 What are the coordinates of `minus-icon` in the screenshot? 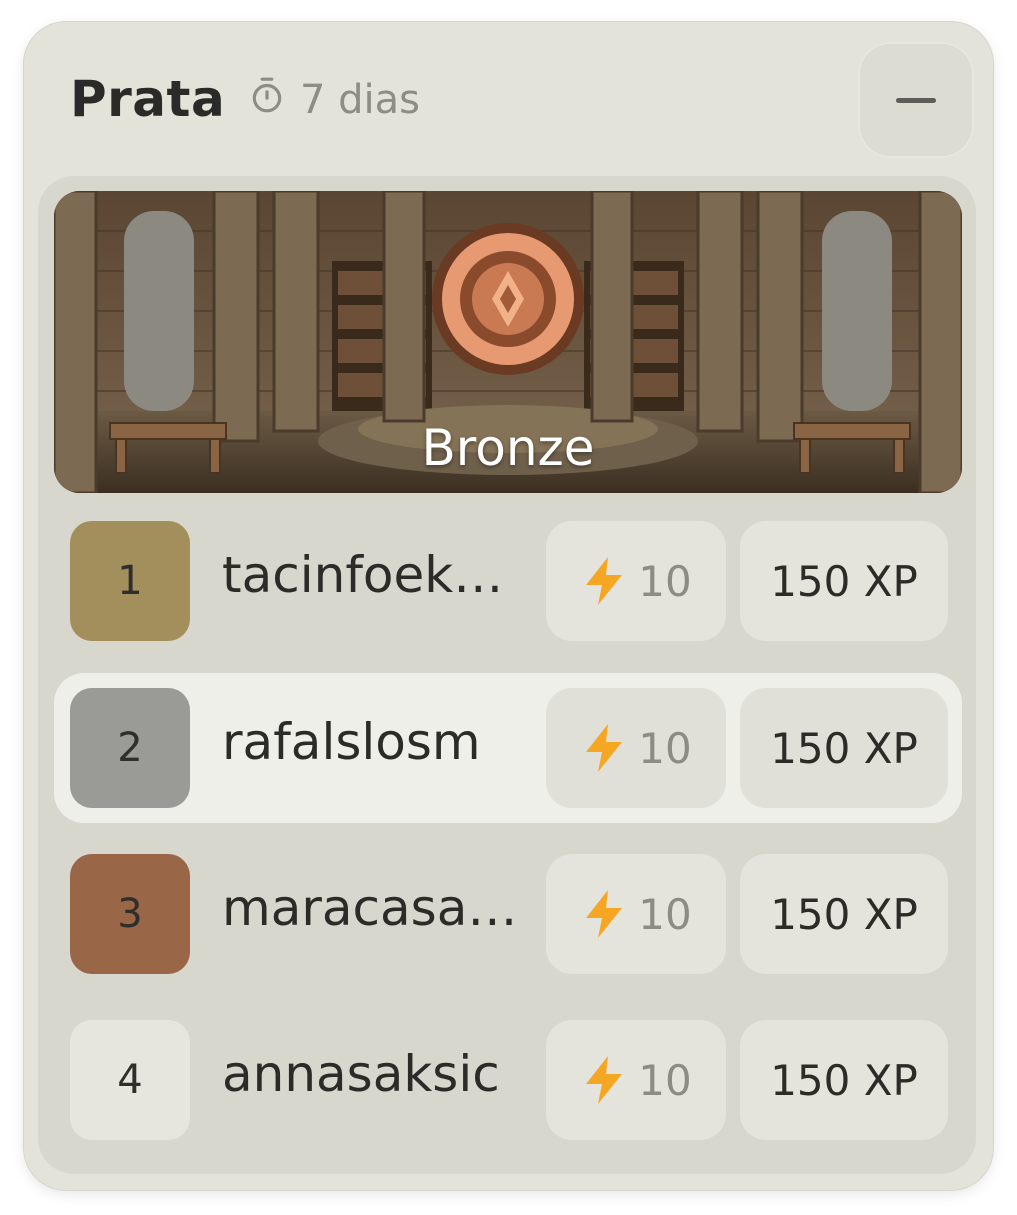 It's located at (916, 100).